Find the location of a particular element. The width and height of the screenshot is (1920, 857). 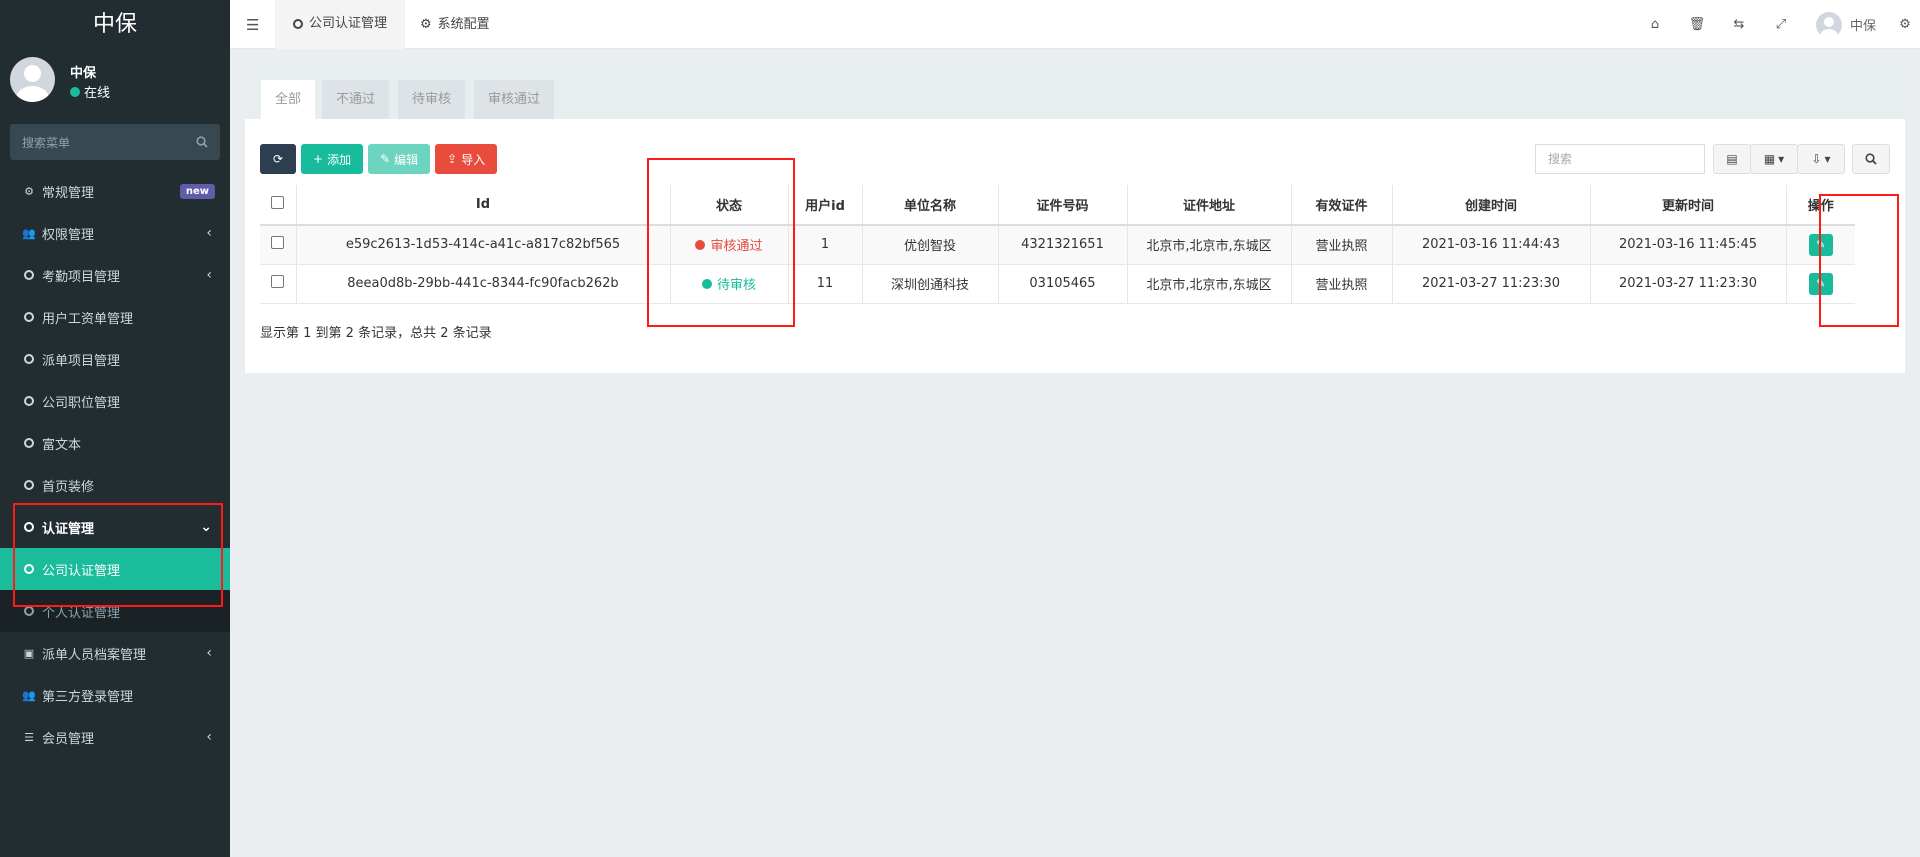

tab-pending: 待审核 is located at coordinates (432, 99).